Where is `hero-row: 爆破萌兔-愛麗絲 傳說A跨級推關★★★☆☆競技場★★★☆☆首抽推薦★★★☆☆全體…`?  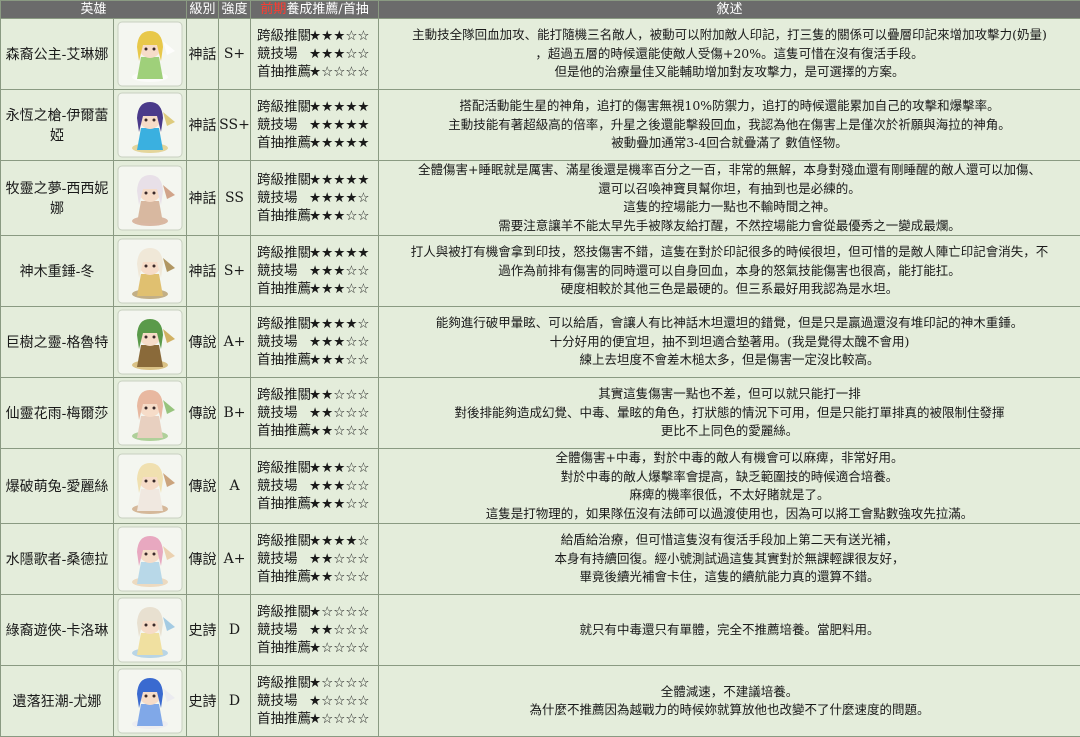
hero-row: 爆破萌兔-愛麗絲 傳說A跨級推關★★★☆☆競技場★★★☆☆首抽推薦★★★☆☆全體… is located at coordinates (540, 486).